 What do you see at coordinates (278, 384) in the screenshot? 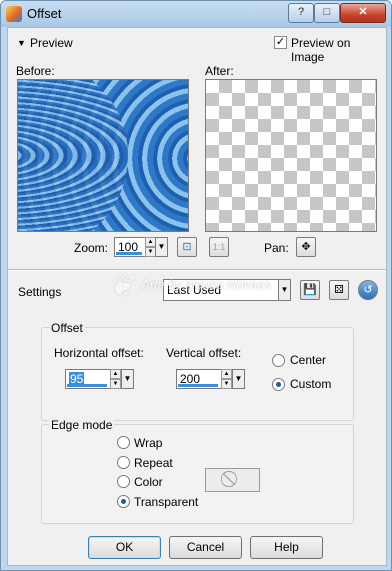
I see `custom-radio` at bounding box center [278, 384].